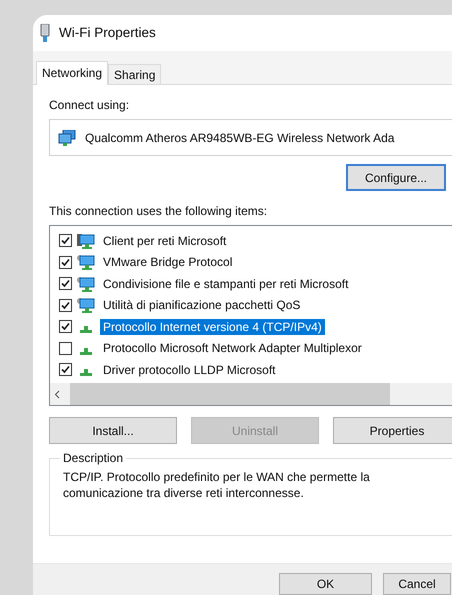  I want to click on tab: Sharing, so click(135, 74).